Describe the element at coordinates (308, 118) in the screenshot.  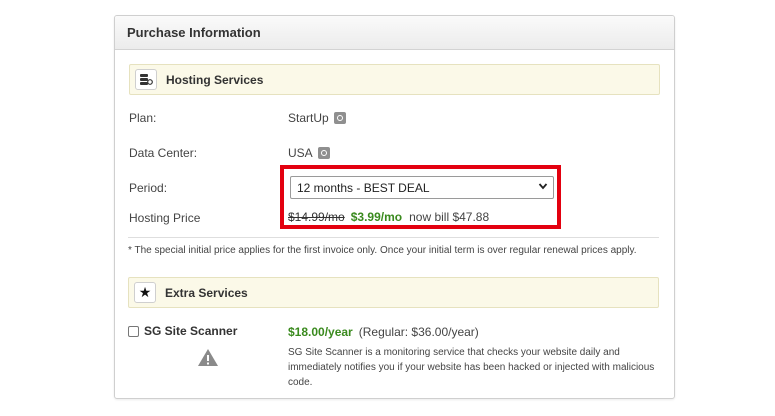
I see `plan-value-text: StartUp` at that location.